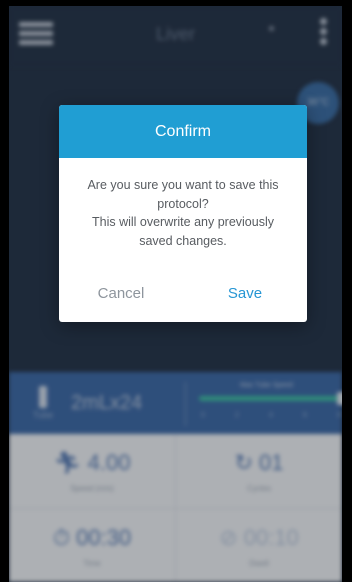  What do you see at coordinates (183, 240) in the screenshot?
I see `dialog-message-line: saved changes.` at bounding box center [183, 240].